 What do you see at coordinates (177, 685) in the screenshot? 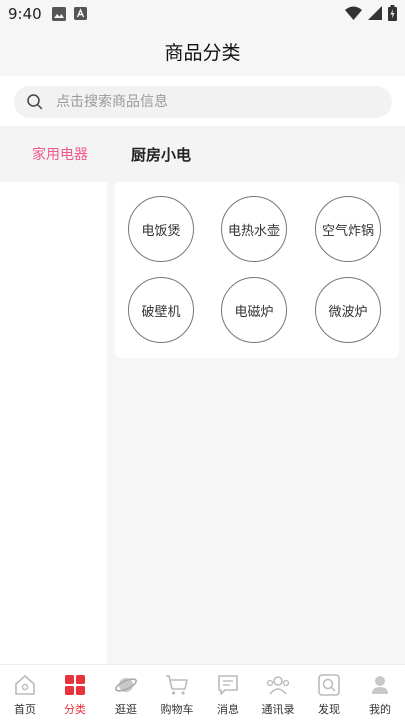
I see `cart-icon` at bounding box center [177, 685].